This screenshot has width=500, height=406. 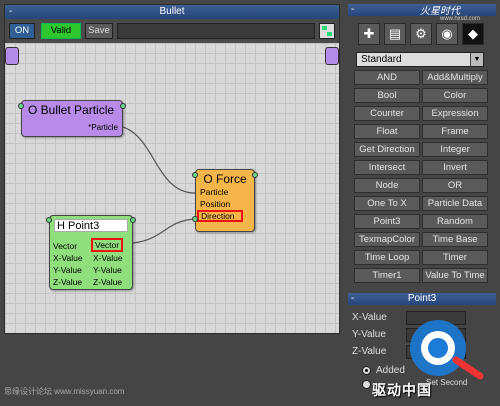 I want to click on point3-rollout-title: Point3, so click(x=422, y=298).